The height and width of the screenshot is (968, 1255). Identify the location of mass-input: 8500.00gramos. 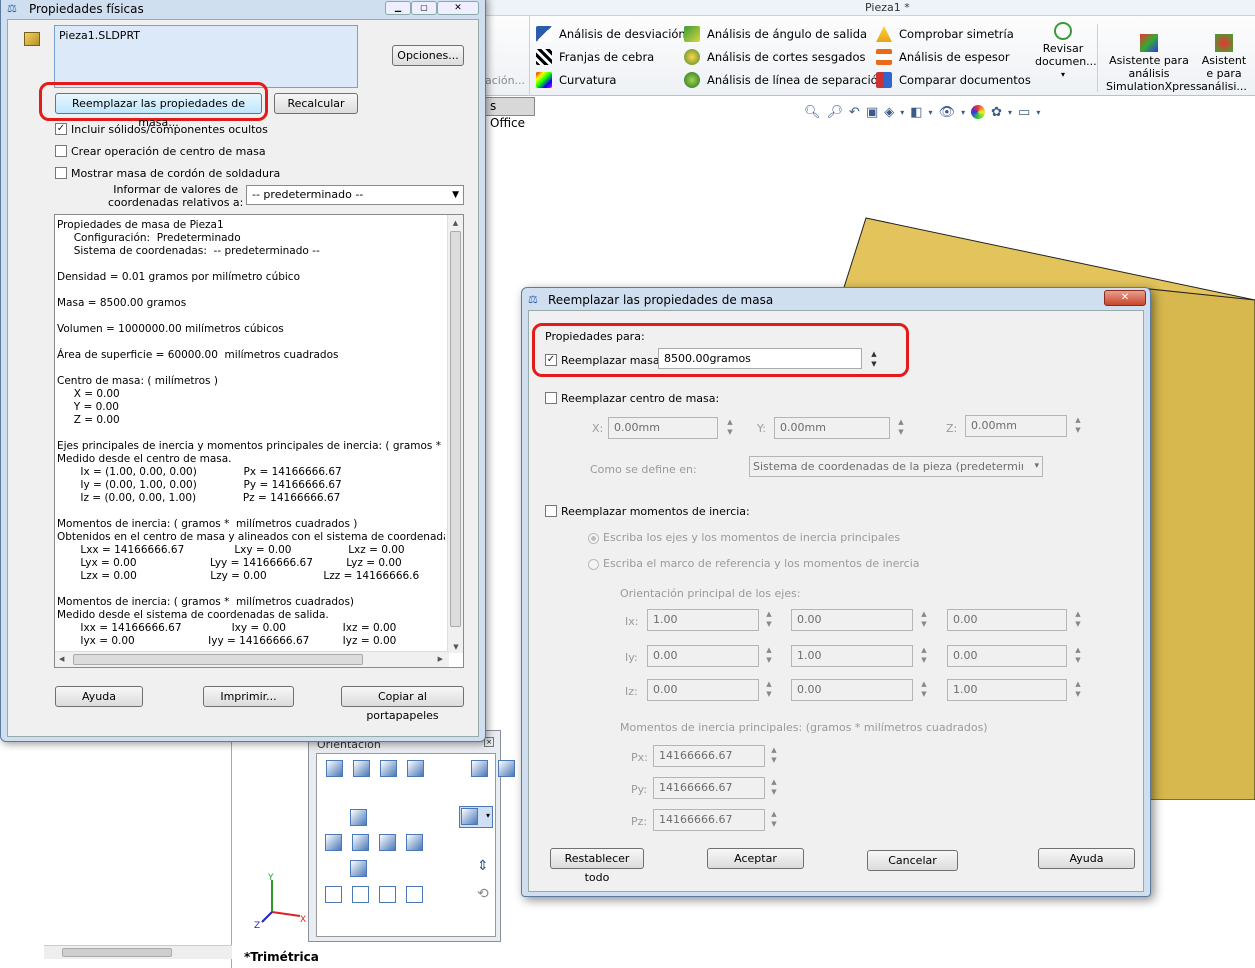
(760, 358).